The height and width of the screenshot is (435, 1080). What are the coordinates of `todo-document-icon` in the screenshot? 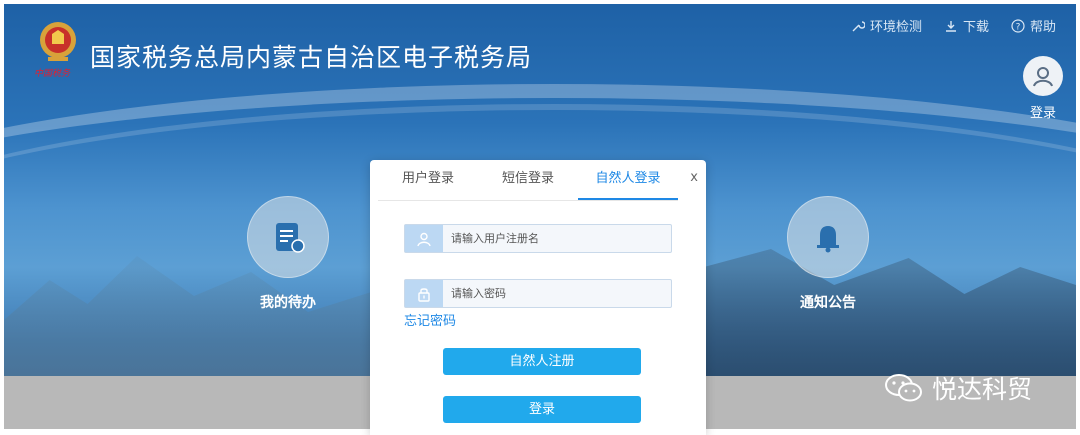 It's located at (288, 237).